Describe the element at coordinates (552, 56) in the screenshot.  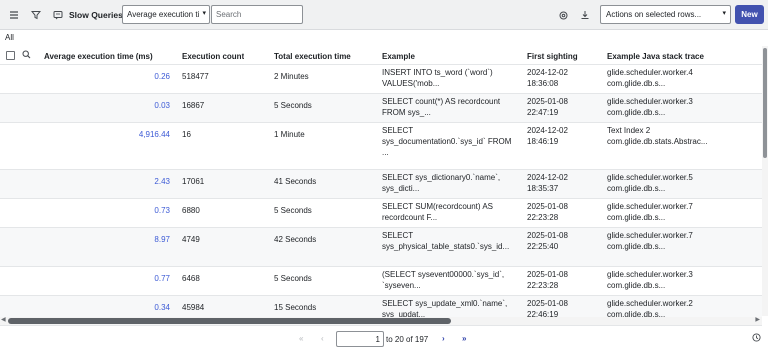
I see `column-header-first-sighting: First sighting` at that location.